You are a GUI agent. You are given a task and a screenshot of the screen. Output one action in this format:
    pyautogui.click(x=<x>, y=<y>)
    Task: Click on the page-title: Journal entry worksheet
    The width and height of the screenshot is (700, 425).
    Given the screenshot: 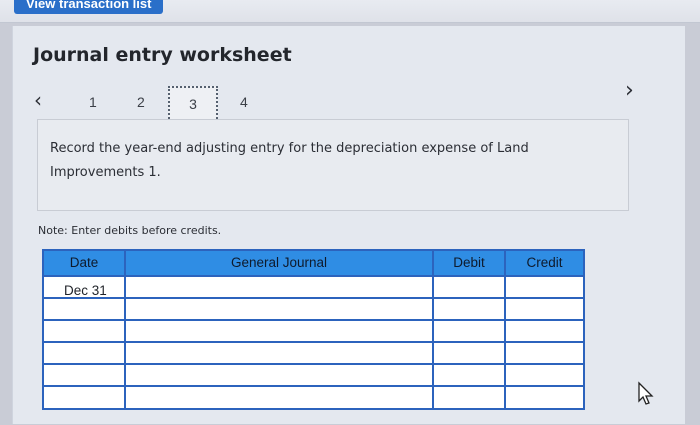 What is the action you would take?
    pyautogui.click(x=162, y=55)
    